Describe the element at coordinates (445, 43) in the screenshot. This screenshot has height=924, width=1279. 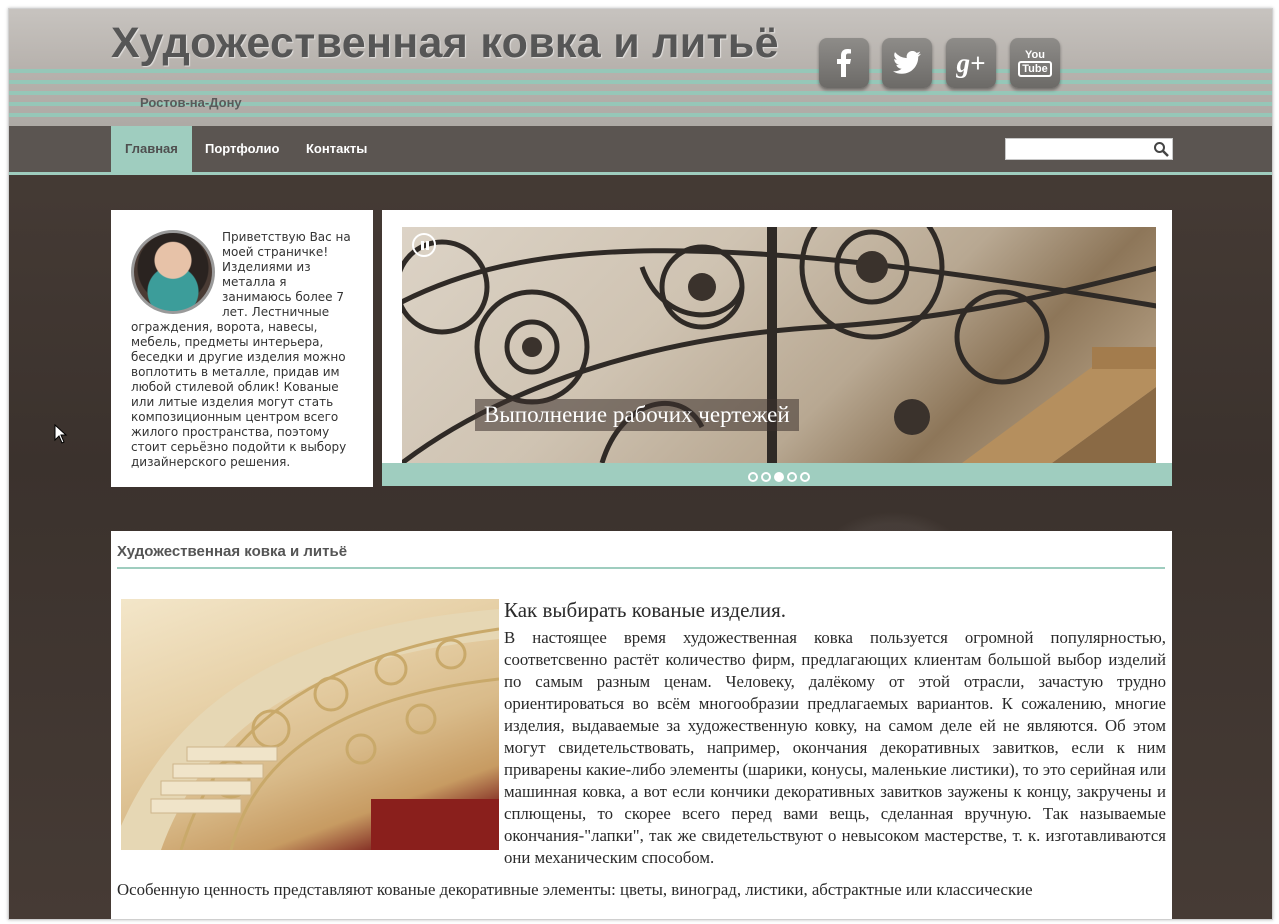
I see `site-title: Художественная ковка и литьё` at that location.